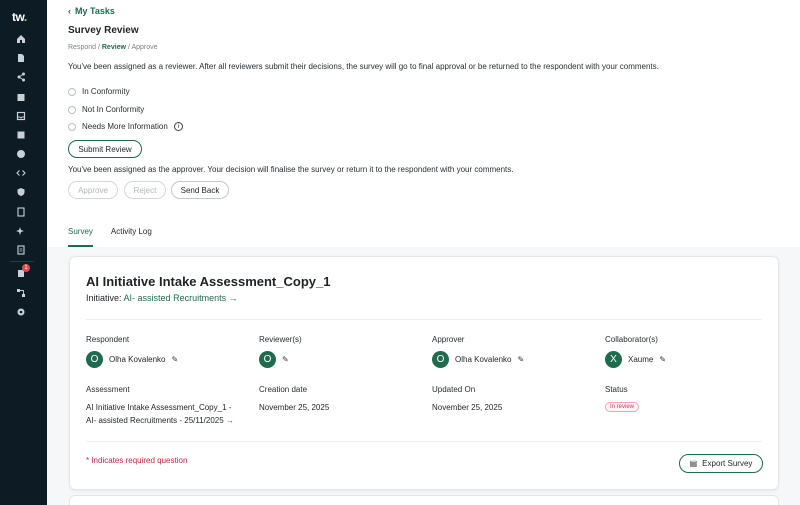 This screenshot has height=505, width=800. What do you see at coordinates (280, 339) in the screenshot?
I see `reviewers-label: Reviewer(s)` at bounding box center [280, 339].